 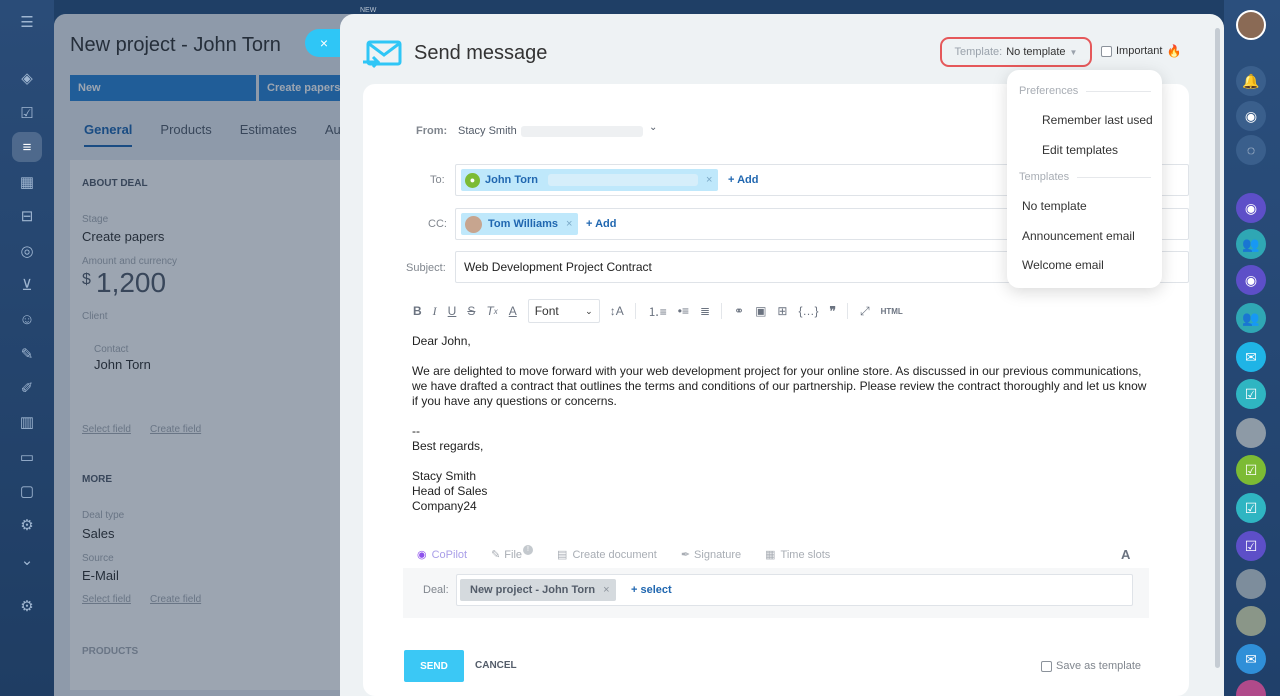 I want to click on template-item-no-template: No template, so click(x=1054, y=206).